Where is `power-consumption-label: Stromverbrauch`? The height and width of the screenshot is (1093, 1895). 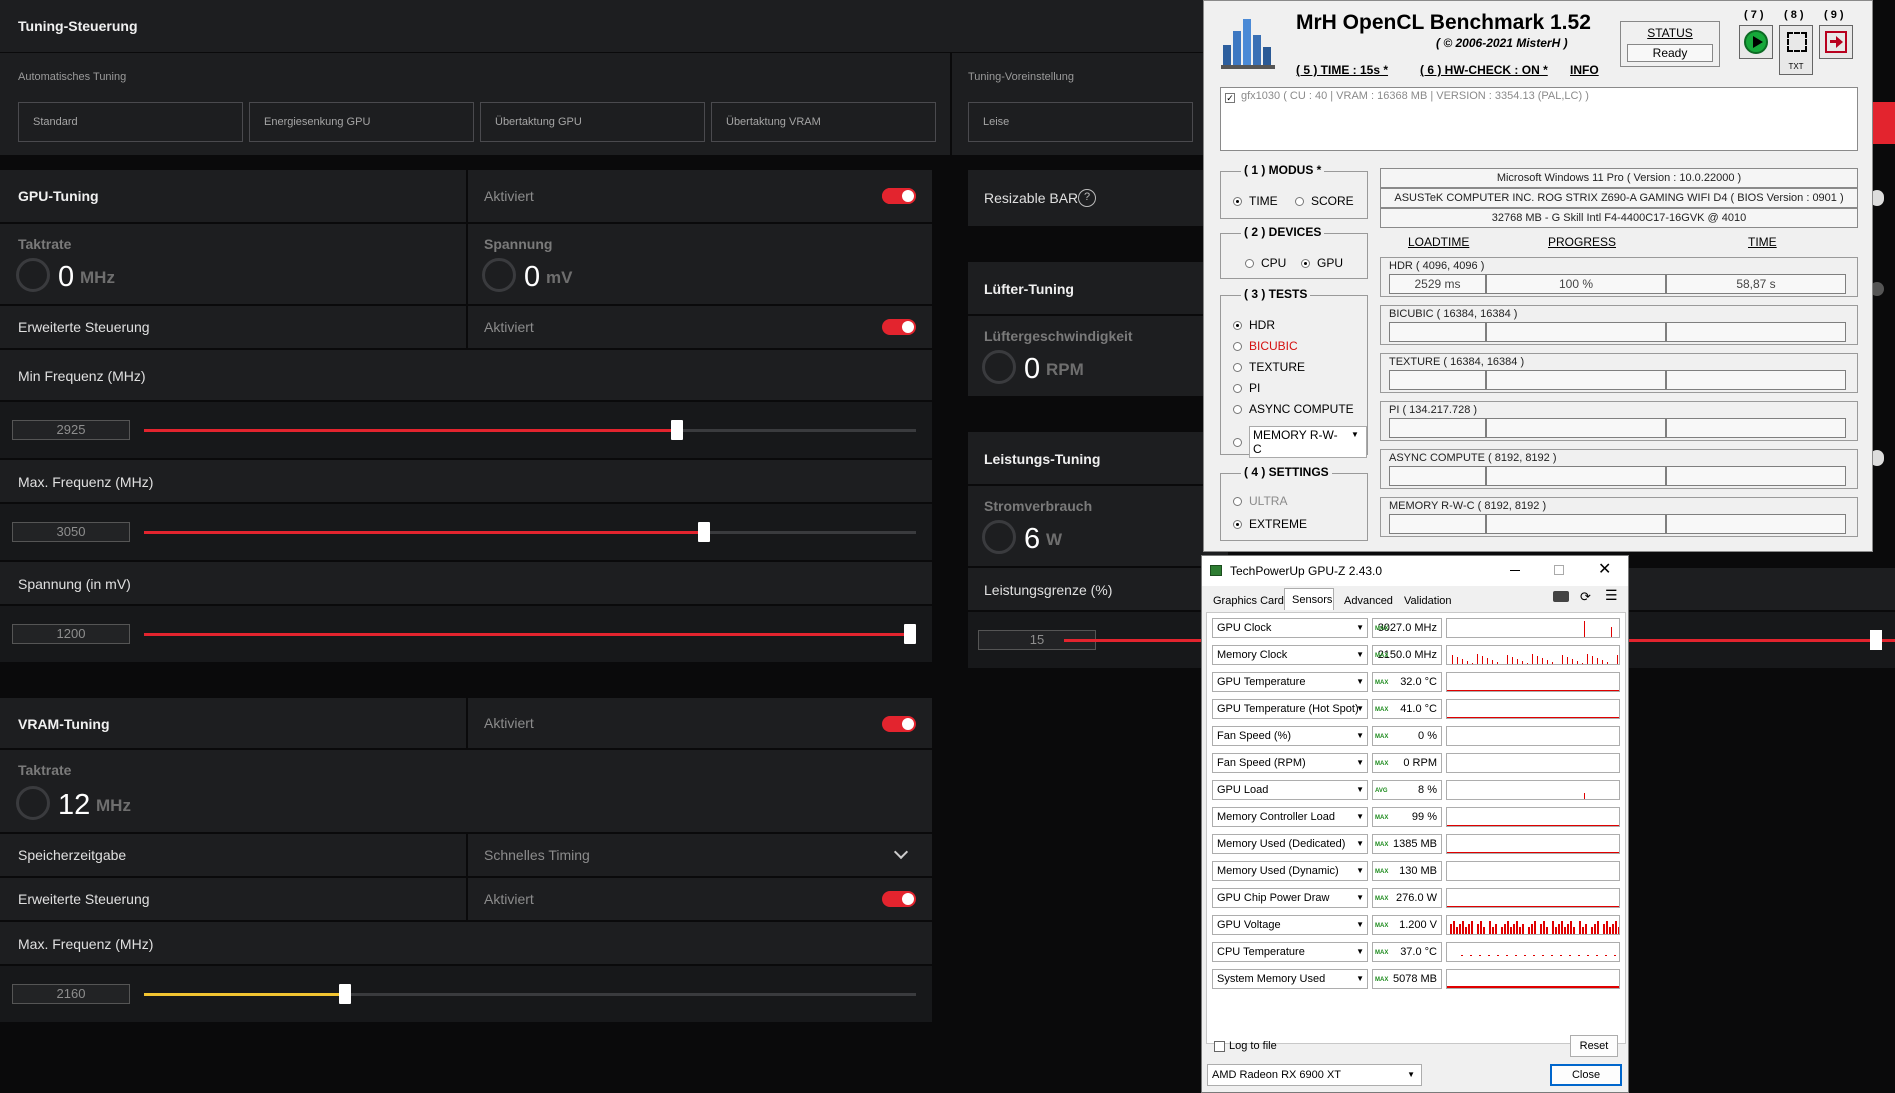 power-consumption-label: Stromverbrauch is located at coordinates (1038, 506).